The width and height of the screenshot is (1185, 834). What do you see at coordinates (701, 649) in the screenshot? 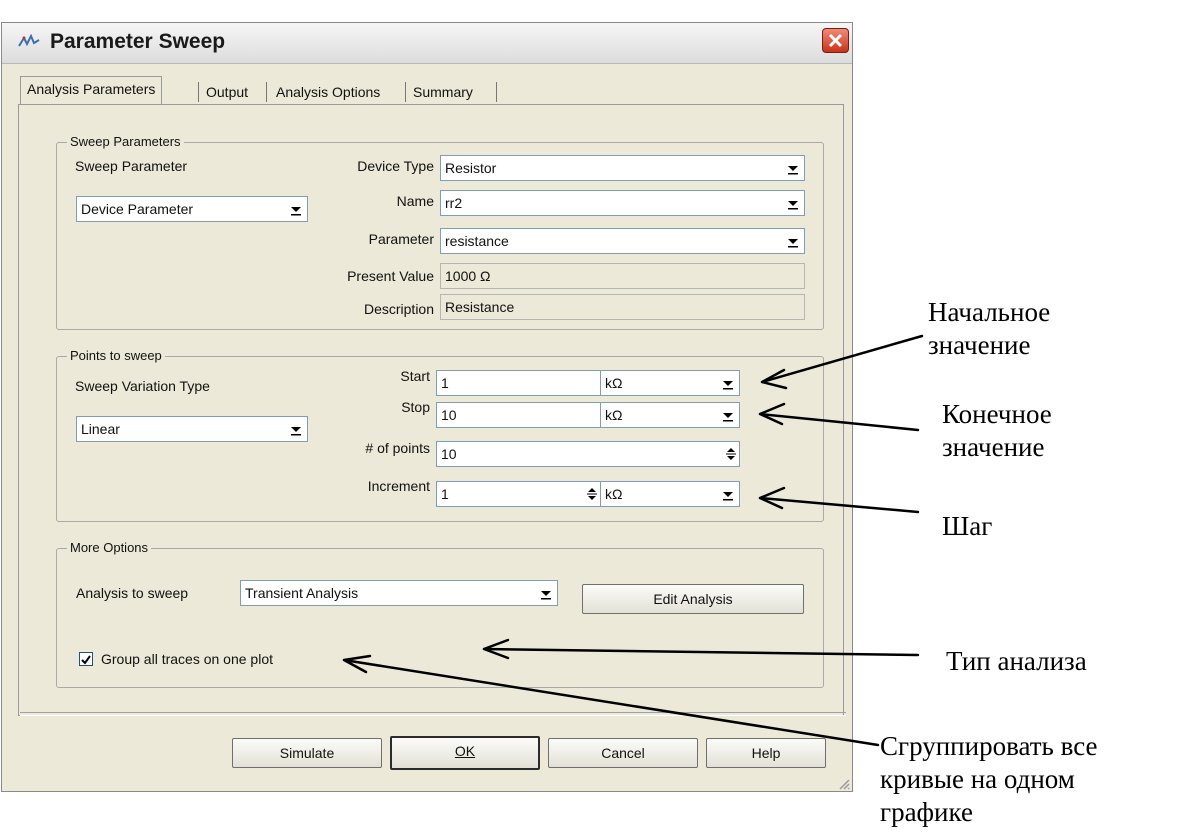
I see `arrow-analysis-type` at bounding box center [701, 649].